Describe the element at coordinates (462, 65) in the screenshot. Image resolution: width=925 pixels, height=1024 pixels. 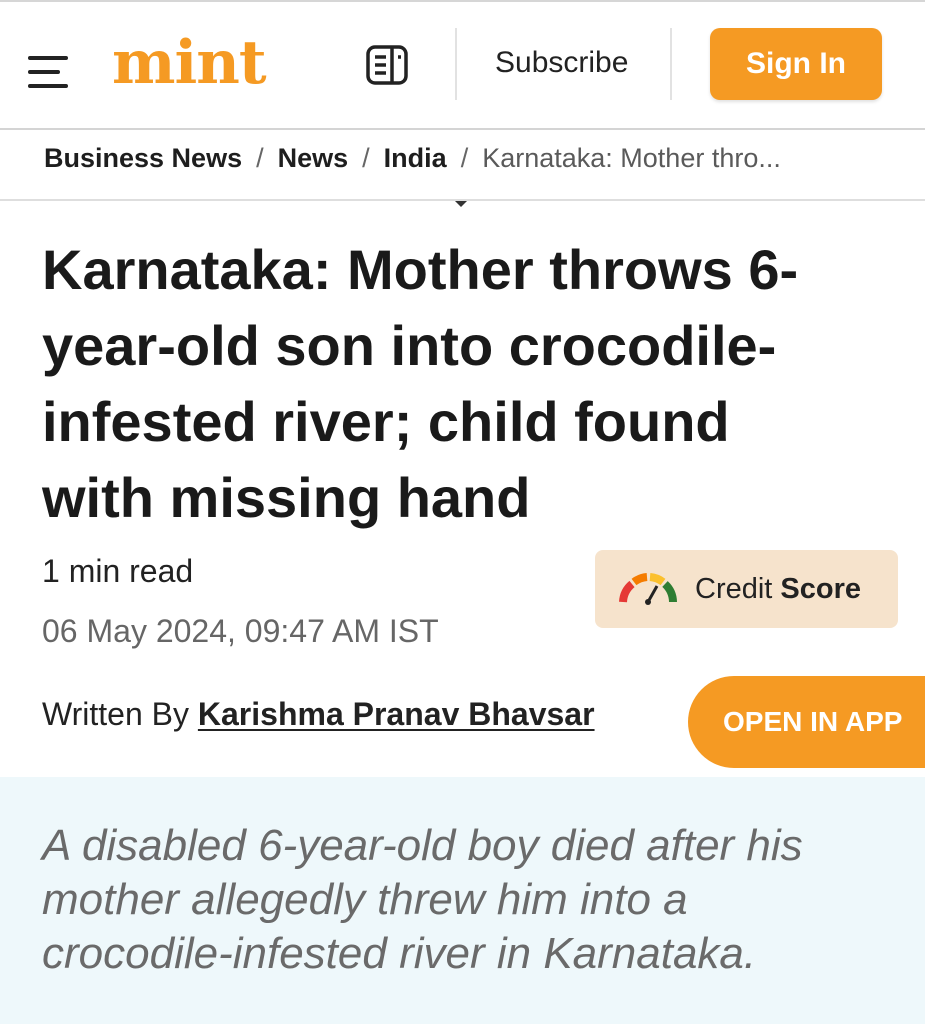
I see `site-header: mint Subscribe Sign In` at that location.